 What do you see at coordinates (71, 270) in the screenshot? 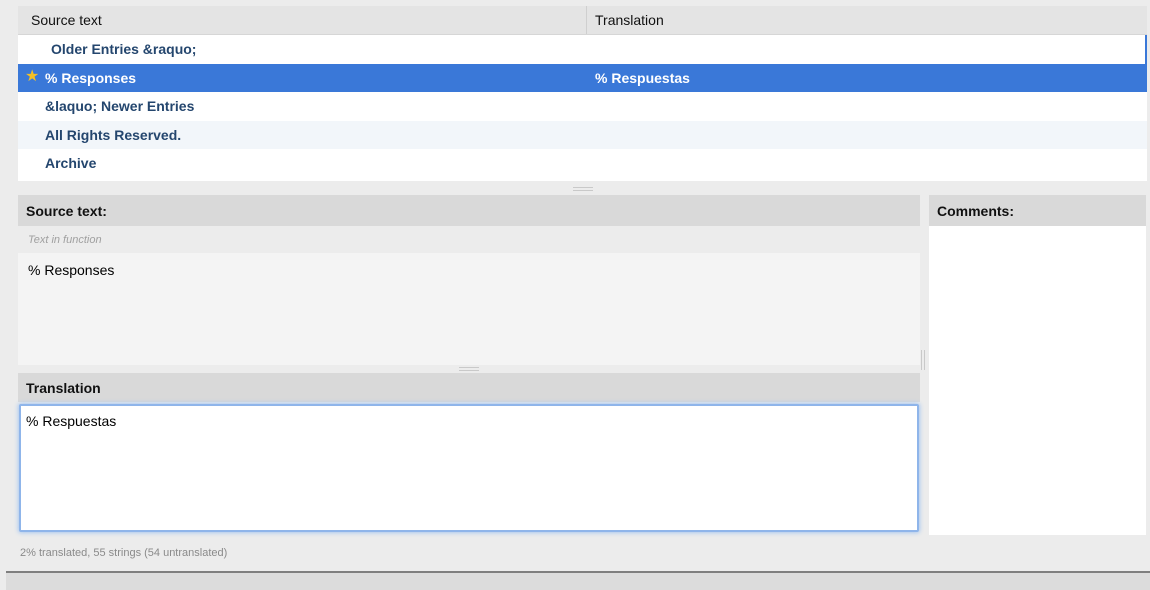
I see `source-text-value: % Responses` at bounding box center [71, 270].